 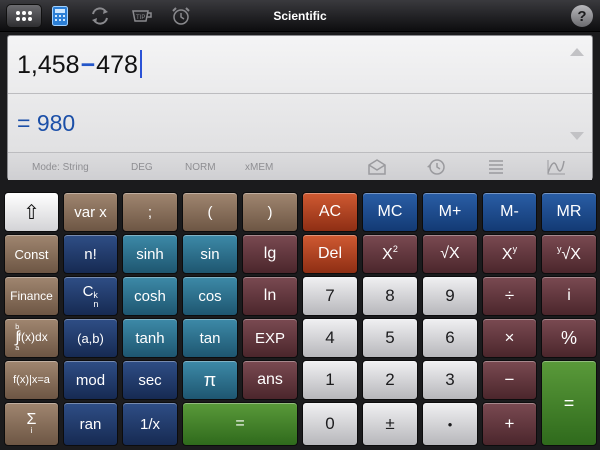 I want to click on divide-label: ÷, so click(x=509, y=295).